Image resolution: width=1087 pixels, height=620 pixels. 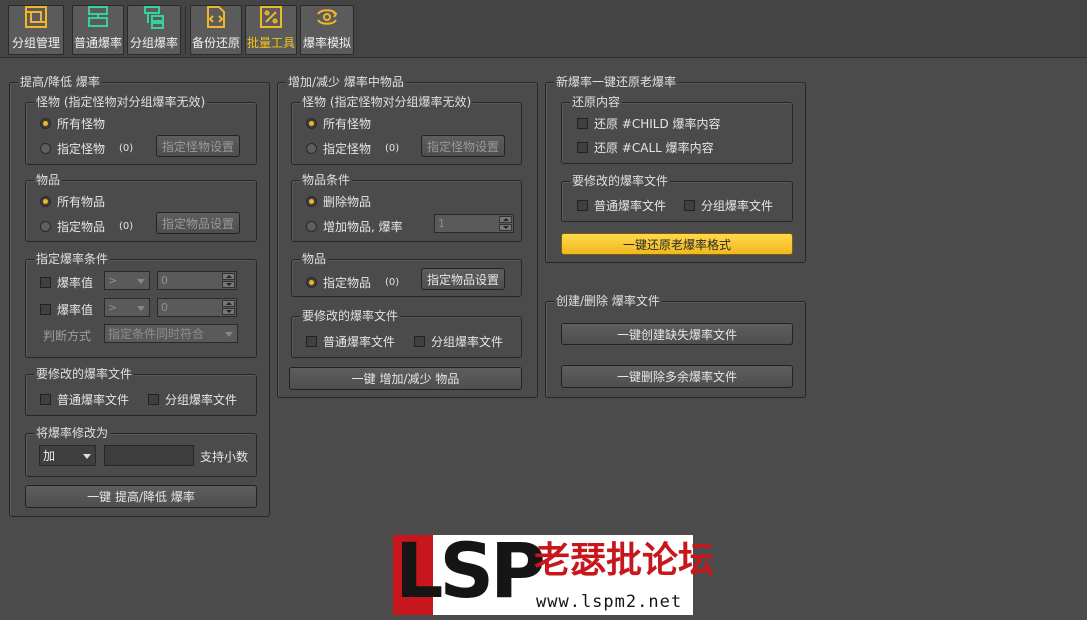 I want to click on toolbar-label: 普通爆率, so click(x=97, y=43).